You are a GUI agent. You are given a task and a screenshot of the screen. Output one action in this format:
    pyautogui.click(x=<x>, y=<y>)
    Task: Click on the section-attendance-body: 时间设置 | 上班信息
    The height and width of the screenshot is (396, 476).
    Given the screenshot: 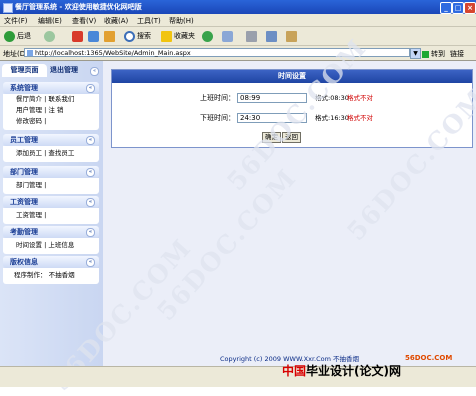 What is the action you would take?
    pyautogui.click(x=51, y=246)
    